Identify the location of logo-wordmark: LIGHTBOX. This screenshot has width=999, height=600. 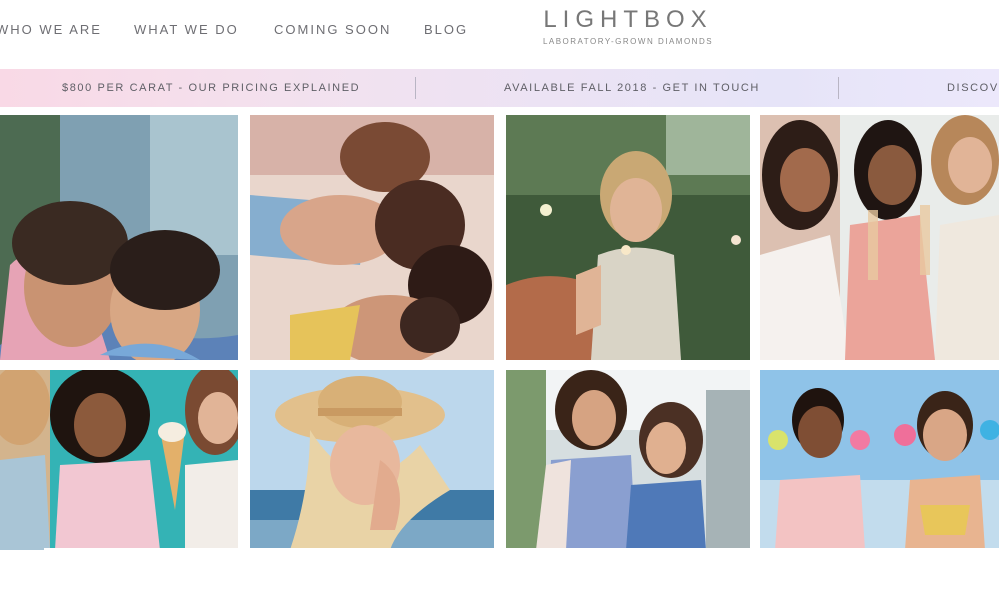
(628, 19).